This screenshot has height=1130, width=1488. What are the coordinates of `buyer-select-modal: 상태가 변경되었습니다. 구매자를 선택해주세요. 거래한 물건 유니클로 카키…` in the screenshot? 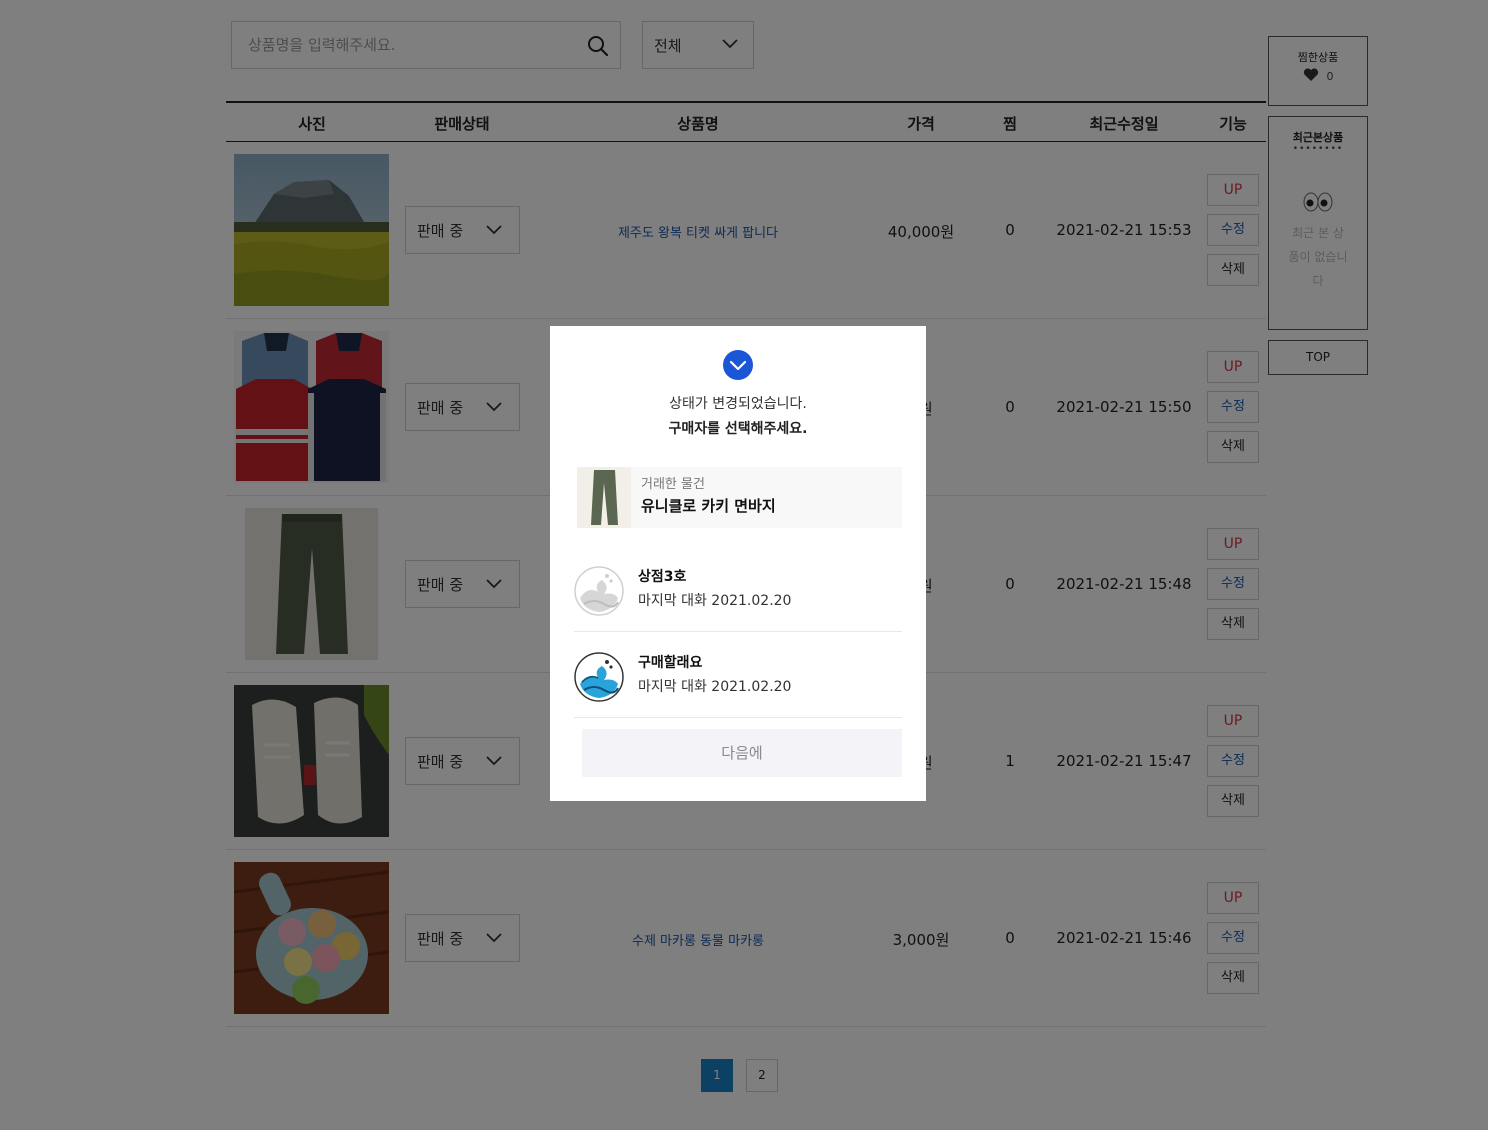 It's located at (738, 563).